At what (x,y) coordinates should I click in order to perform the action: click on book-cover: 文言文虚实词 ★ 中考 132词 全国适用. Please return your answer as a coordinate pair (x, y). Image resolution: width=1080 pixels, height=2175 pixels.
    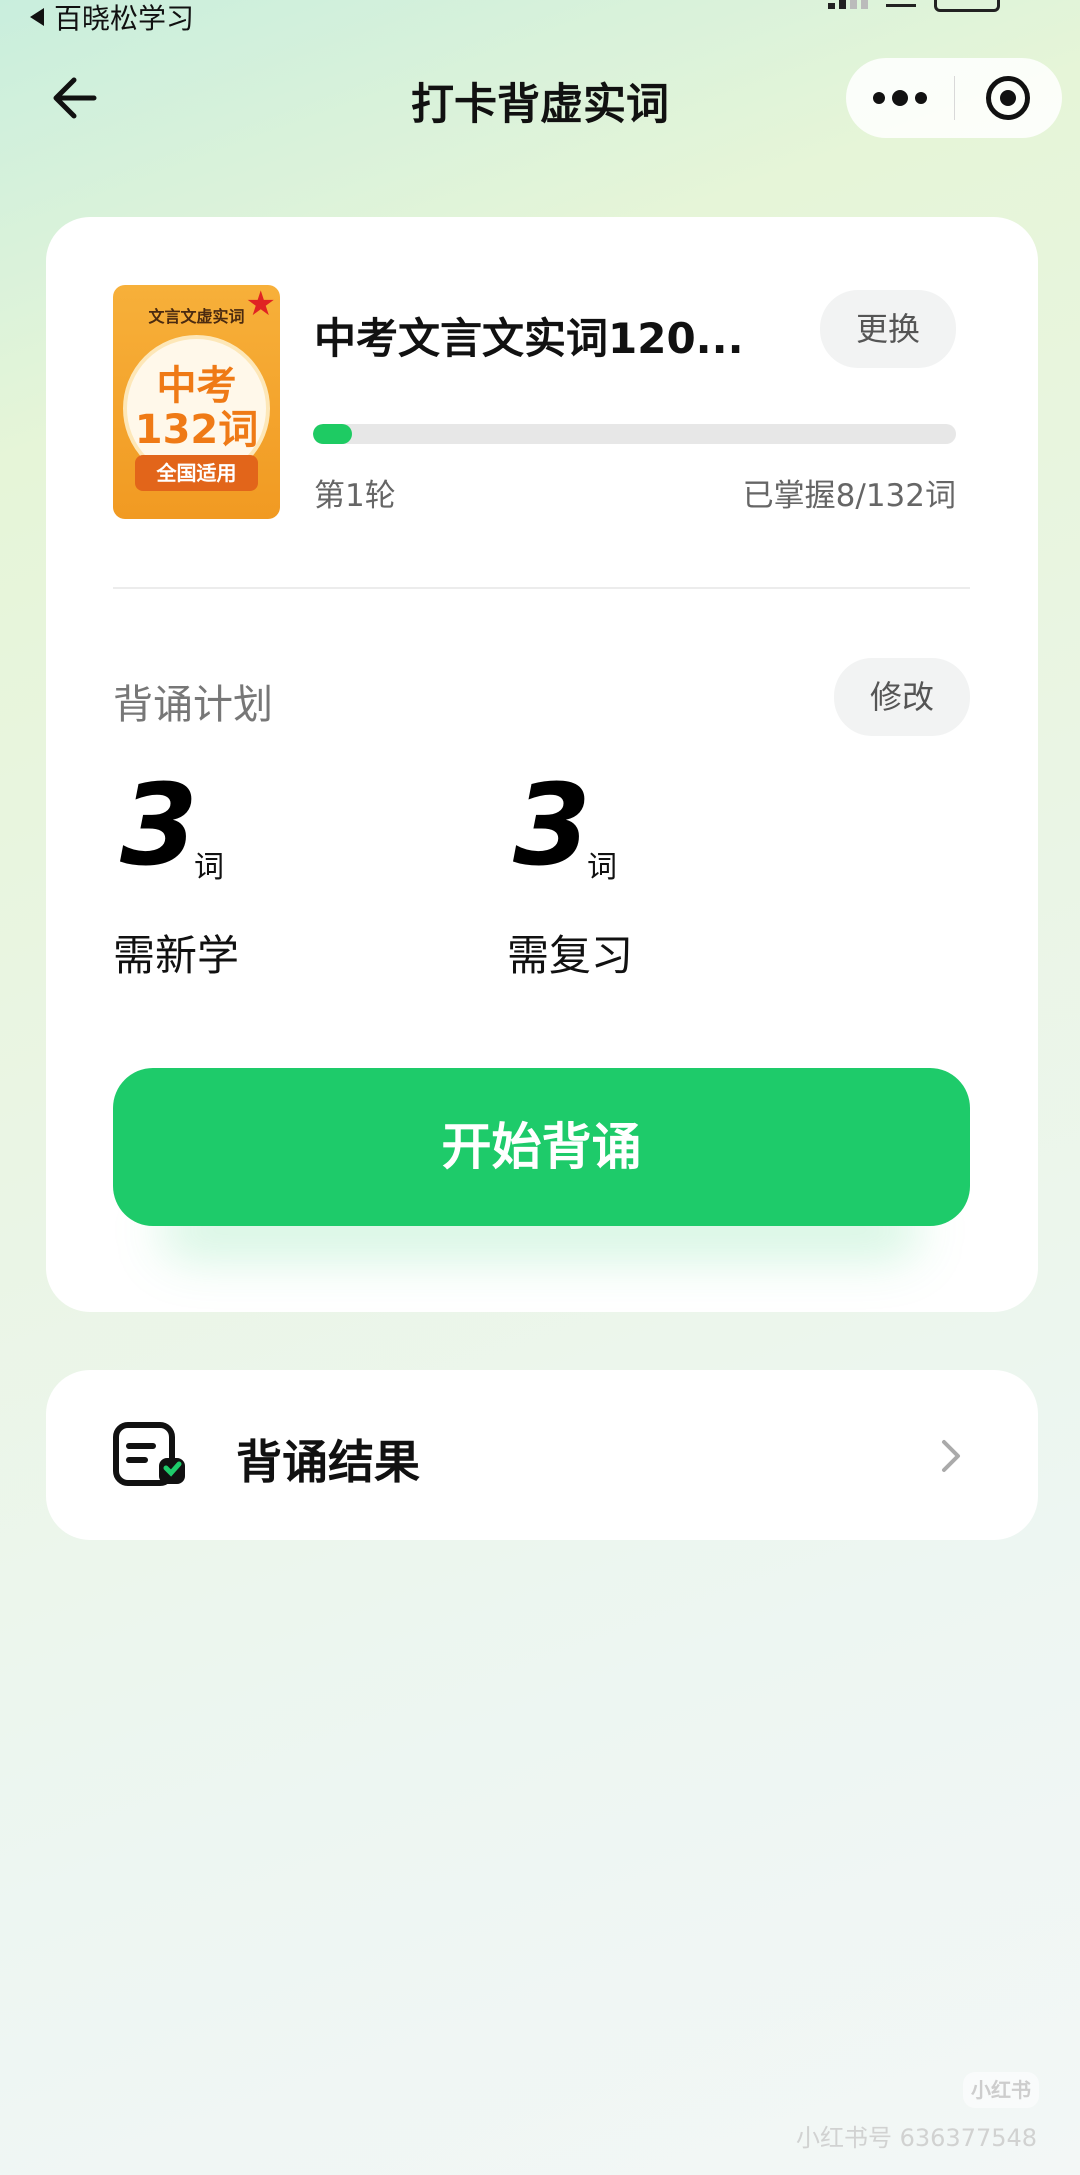
    Looking at the image, I should click on (196, 402).